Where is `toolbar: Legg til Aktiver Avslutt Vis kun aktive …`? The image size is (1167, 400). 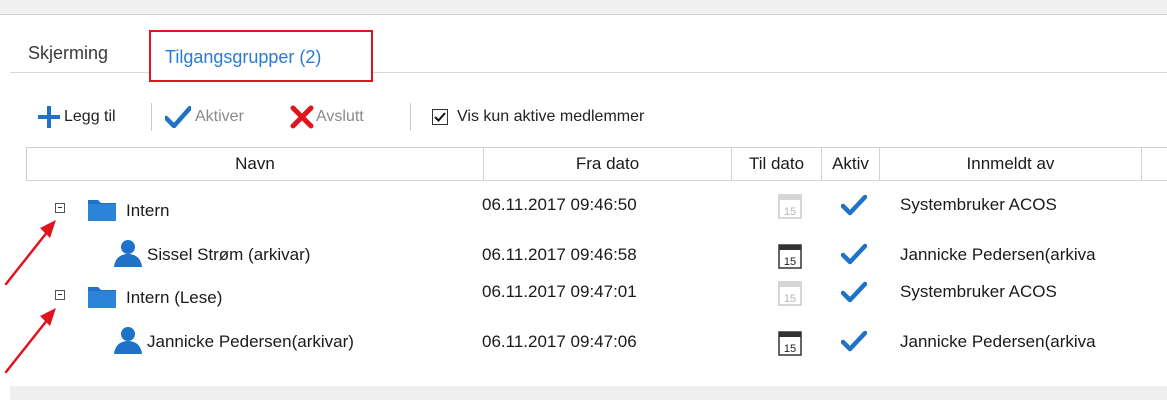 toolbar: Legg til Aktiver Avslutt Vis kun aktive … is located at coordinates (408, 117).